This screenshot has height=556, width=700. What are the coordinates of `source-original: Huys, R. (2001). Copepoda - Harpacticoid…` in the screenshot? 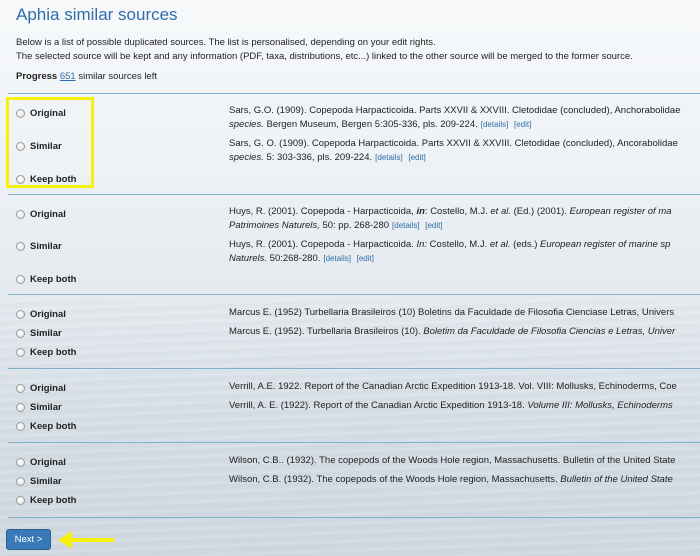 It's located at (464, 219).